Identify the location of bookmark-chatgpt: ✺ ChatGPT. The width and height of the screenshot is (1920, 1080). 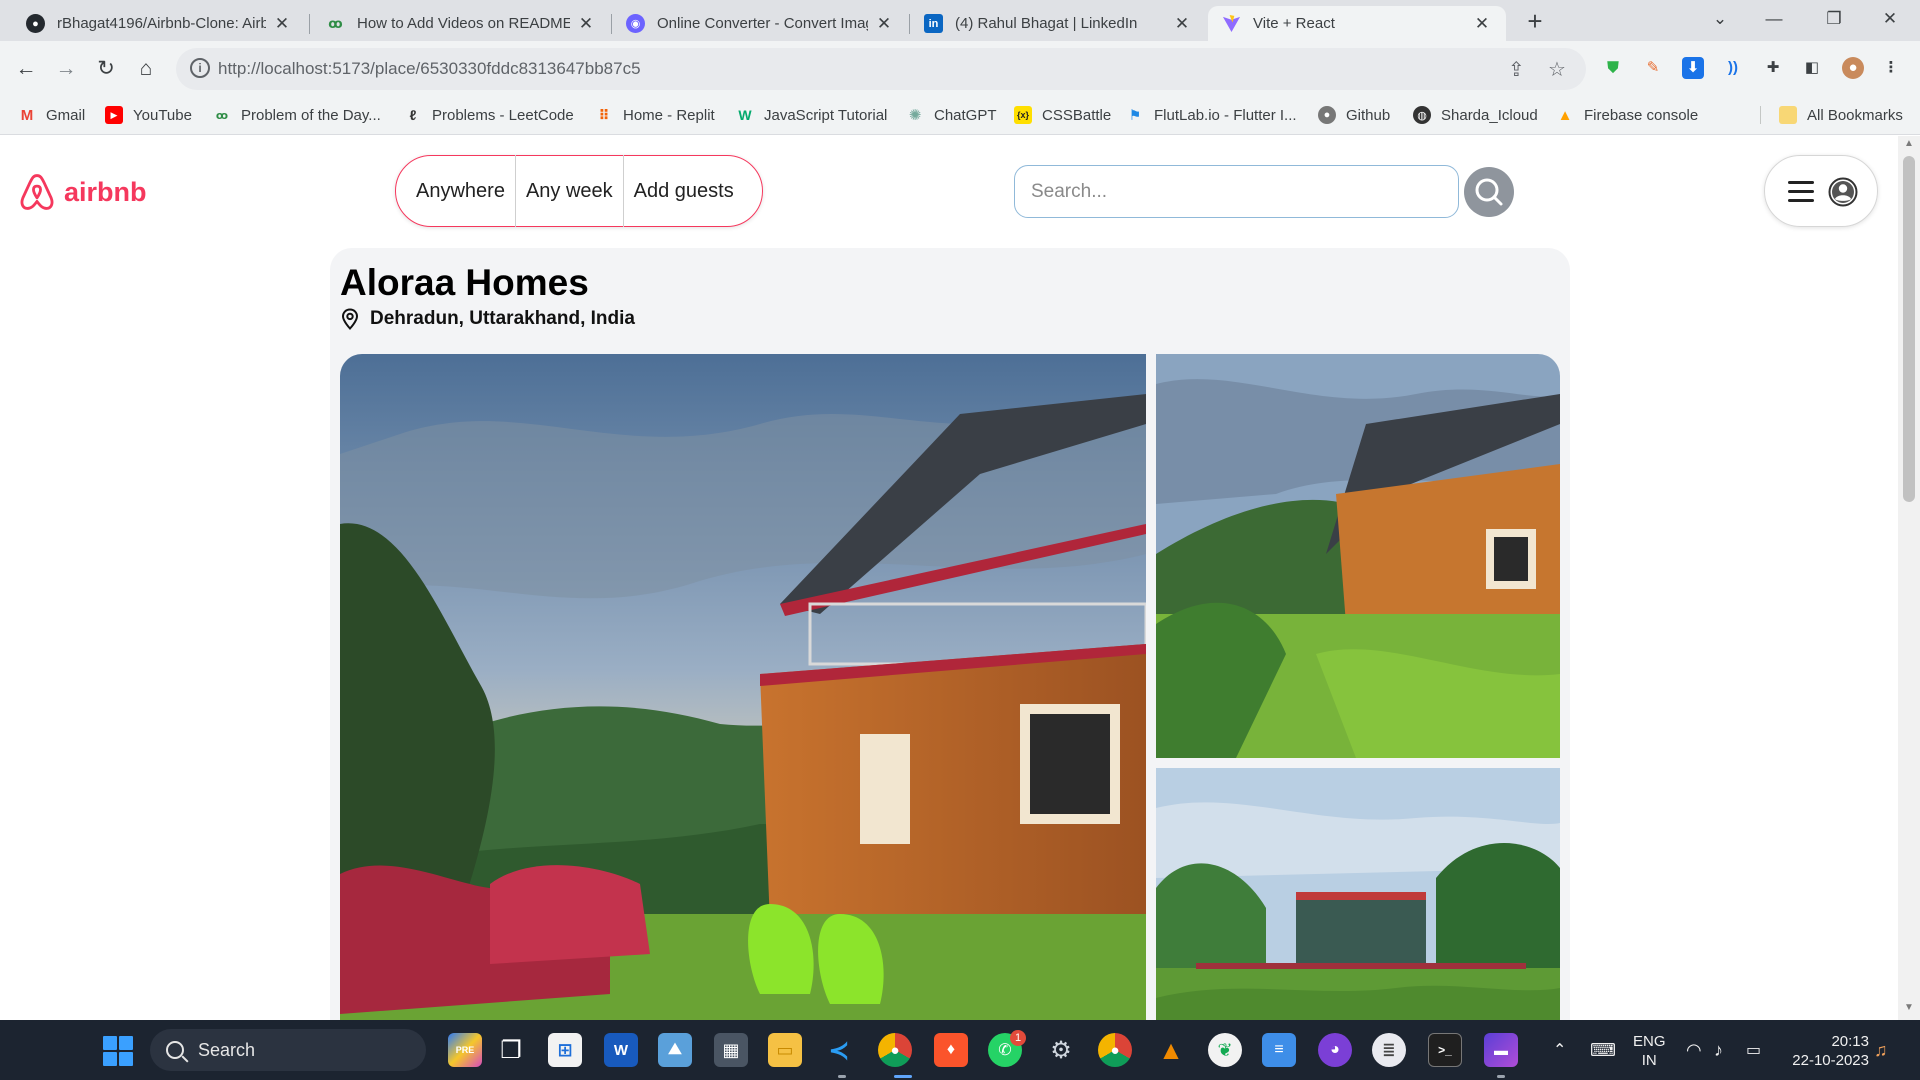
(951, 115).